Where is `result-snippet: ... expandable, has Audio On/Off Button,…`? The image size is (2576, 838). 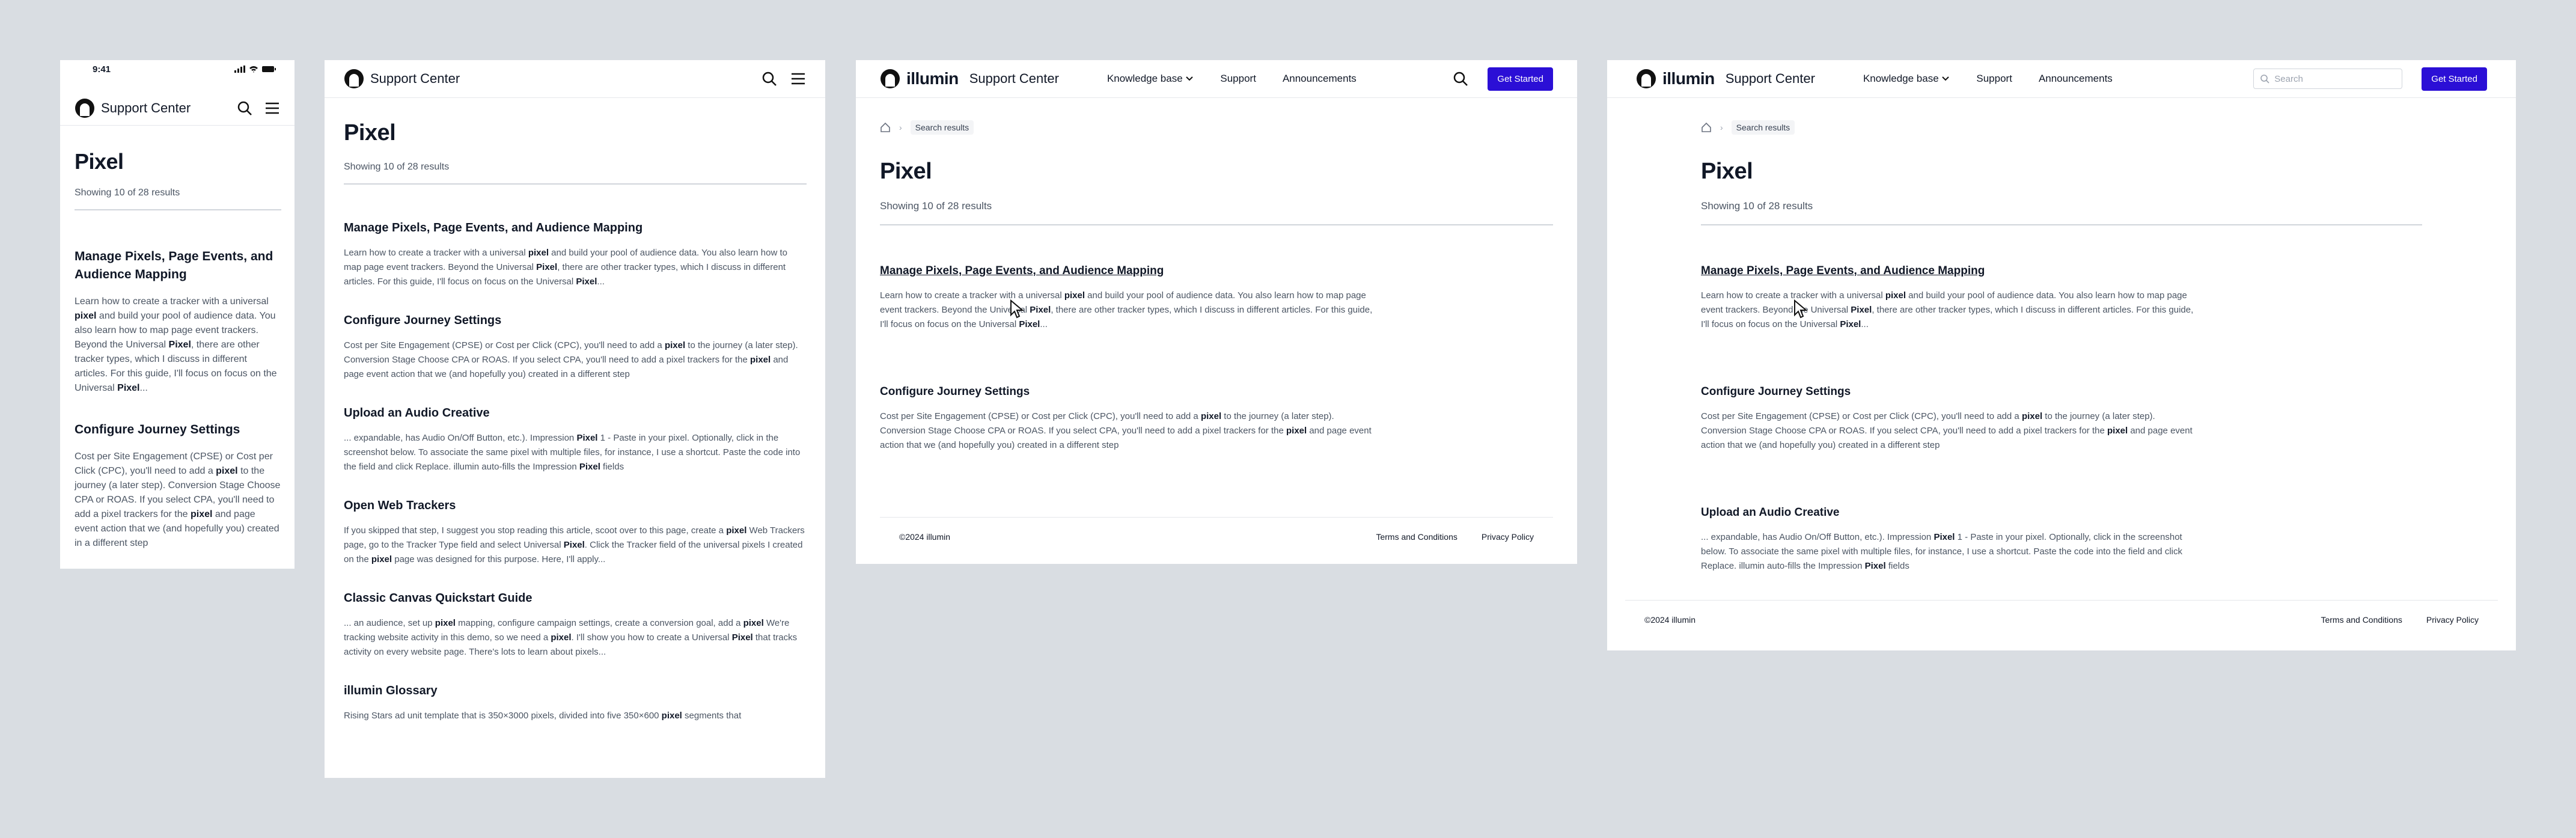
result-snippet: ... expandable, has Audio On/Off Button,… is located at coordinates (572, 452).